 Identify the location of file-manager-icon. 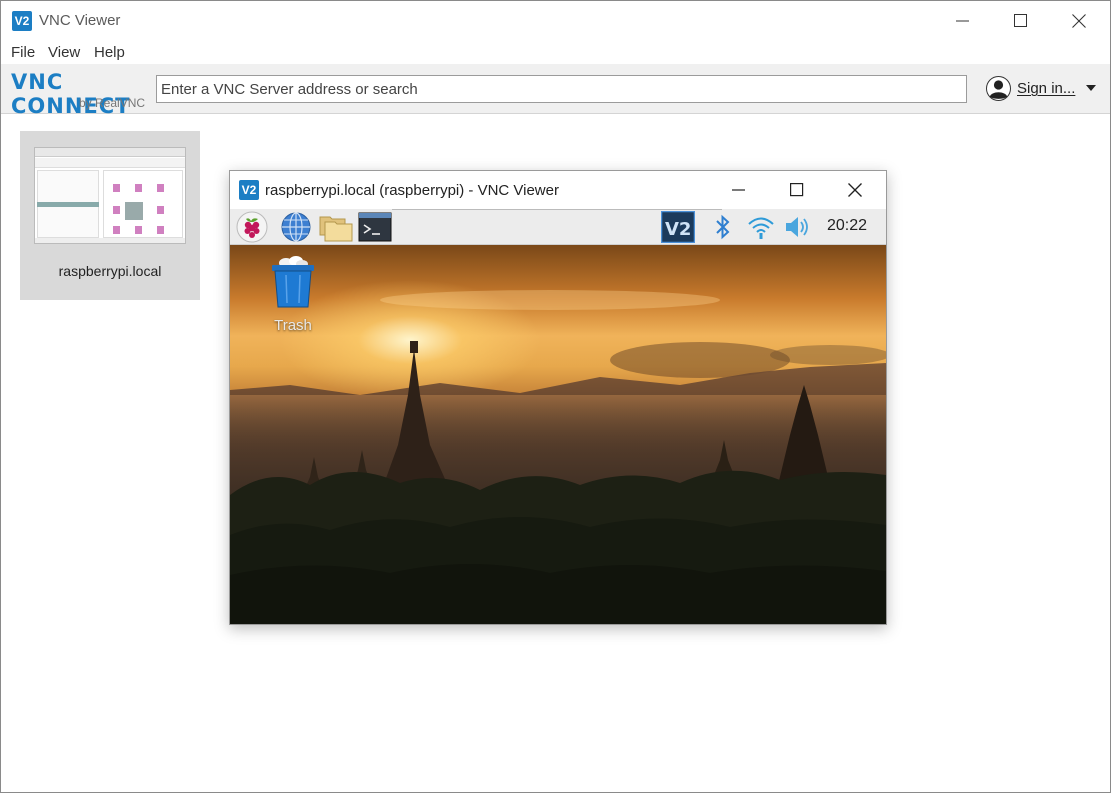
(336, 227).